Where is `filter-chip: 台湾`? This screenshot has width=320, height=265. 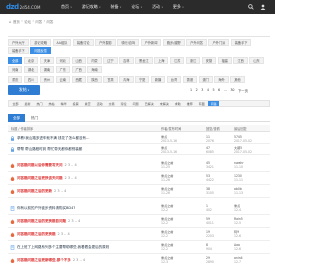 filter-chip: 台湾 is located at coordinates (174, 79).